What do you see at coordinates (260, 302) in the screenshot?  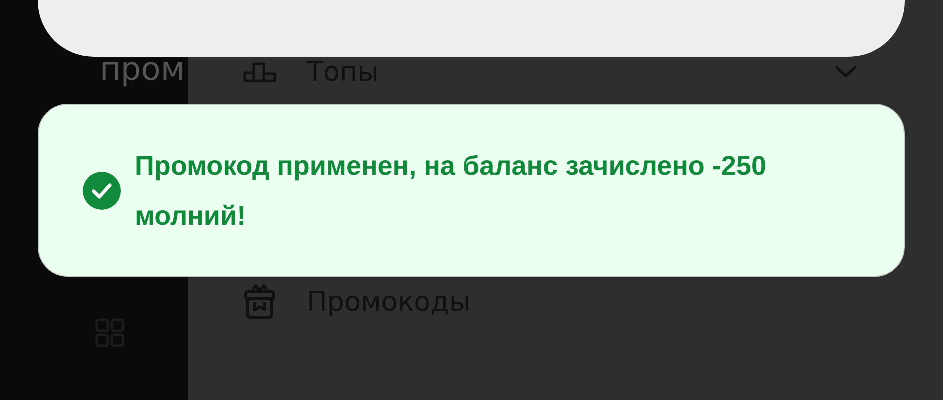 I see `gift-icon` at bounding box center [260, 302].